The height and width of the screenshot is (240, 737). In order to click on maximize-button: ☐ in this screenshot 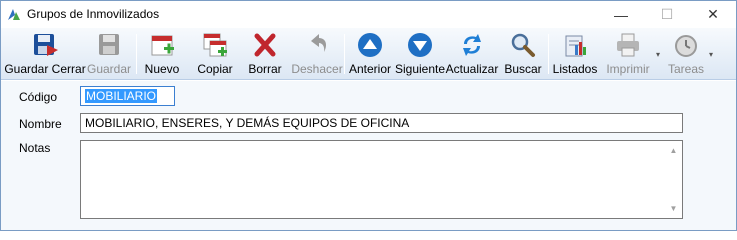, I will do `click(667, 14)`.